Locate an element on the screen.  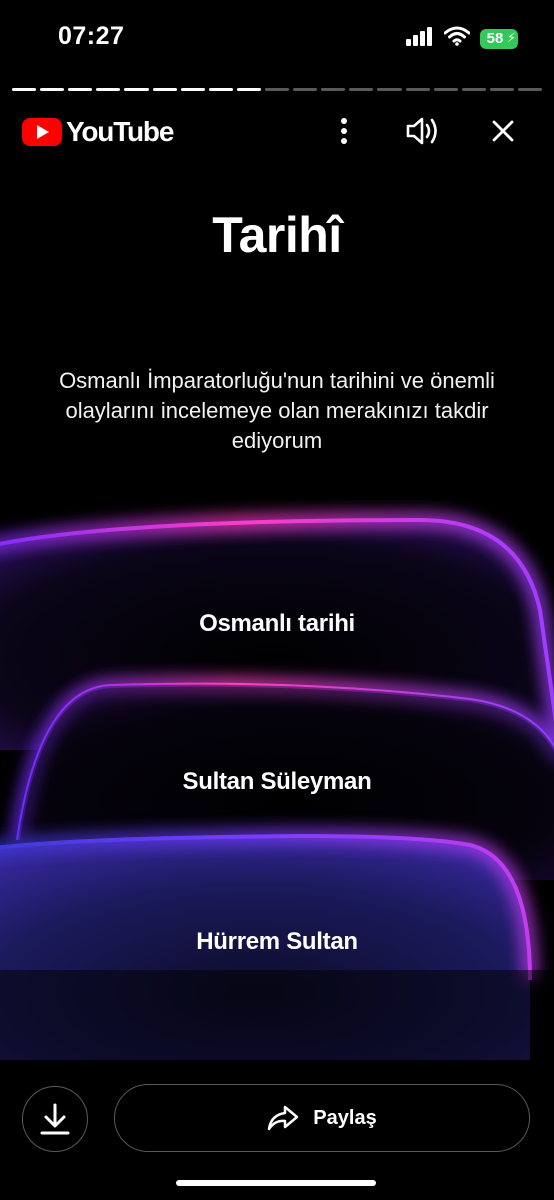
download-icon is located at coordinates (55, 1119).